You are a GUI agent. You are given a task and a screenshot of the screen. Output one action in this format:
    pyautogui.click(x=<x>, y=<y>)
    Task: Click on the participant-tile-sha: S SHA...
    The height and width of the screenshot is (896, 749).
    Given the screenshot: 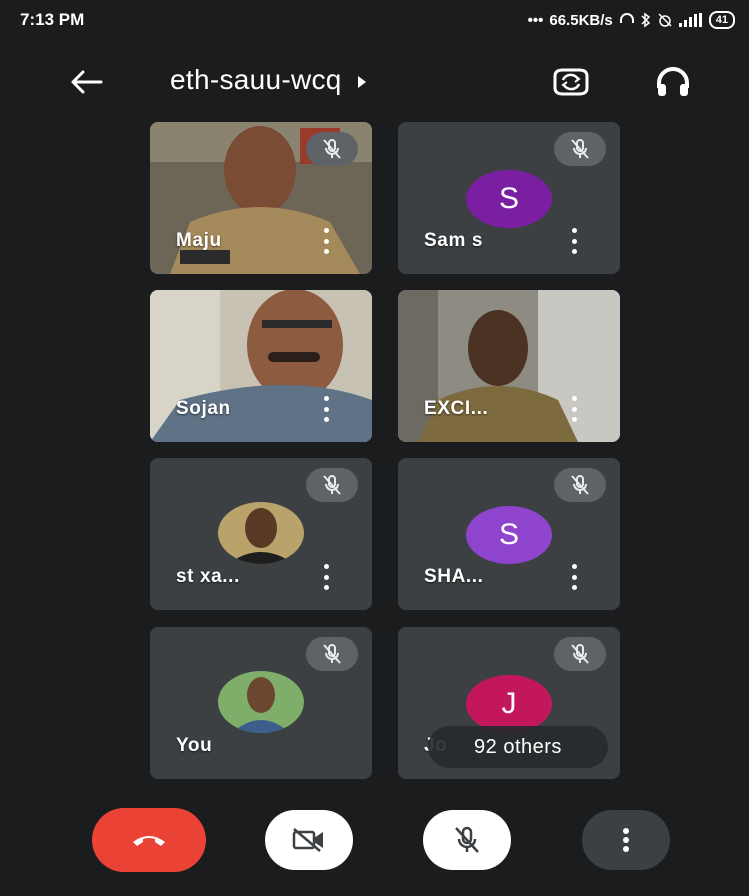 What is the action you would take?
    pyautogui.click(x=509, y=534)
    